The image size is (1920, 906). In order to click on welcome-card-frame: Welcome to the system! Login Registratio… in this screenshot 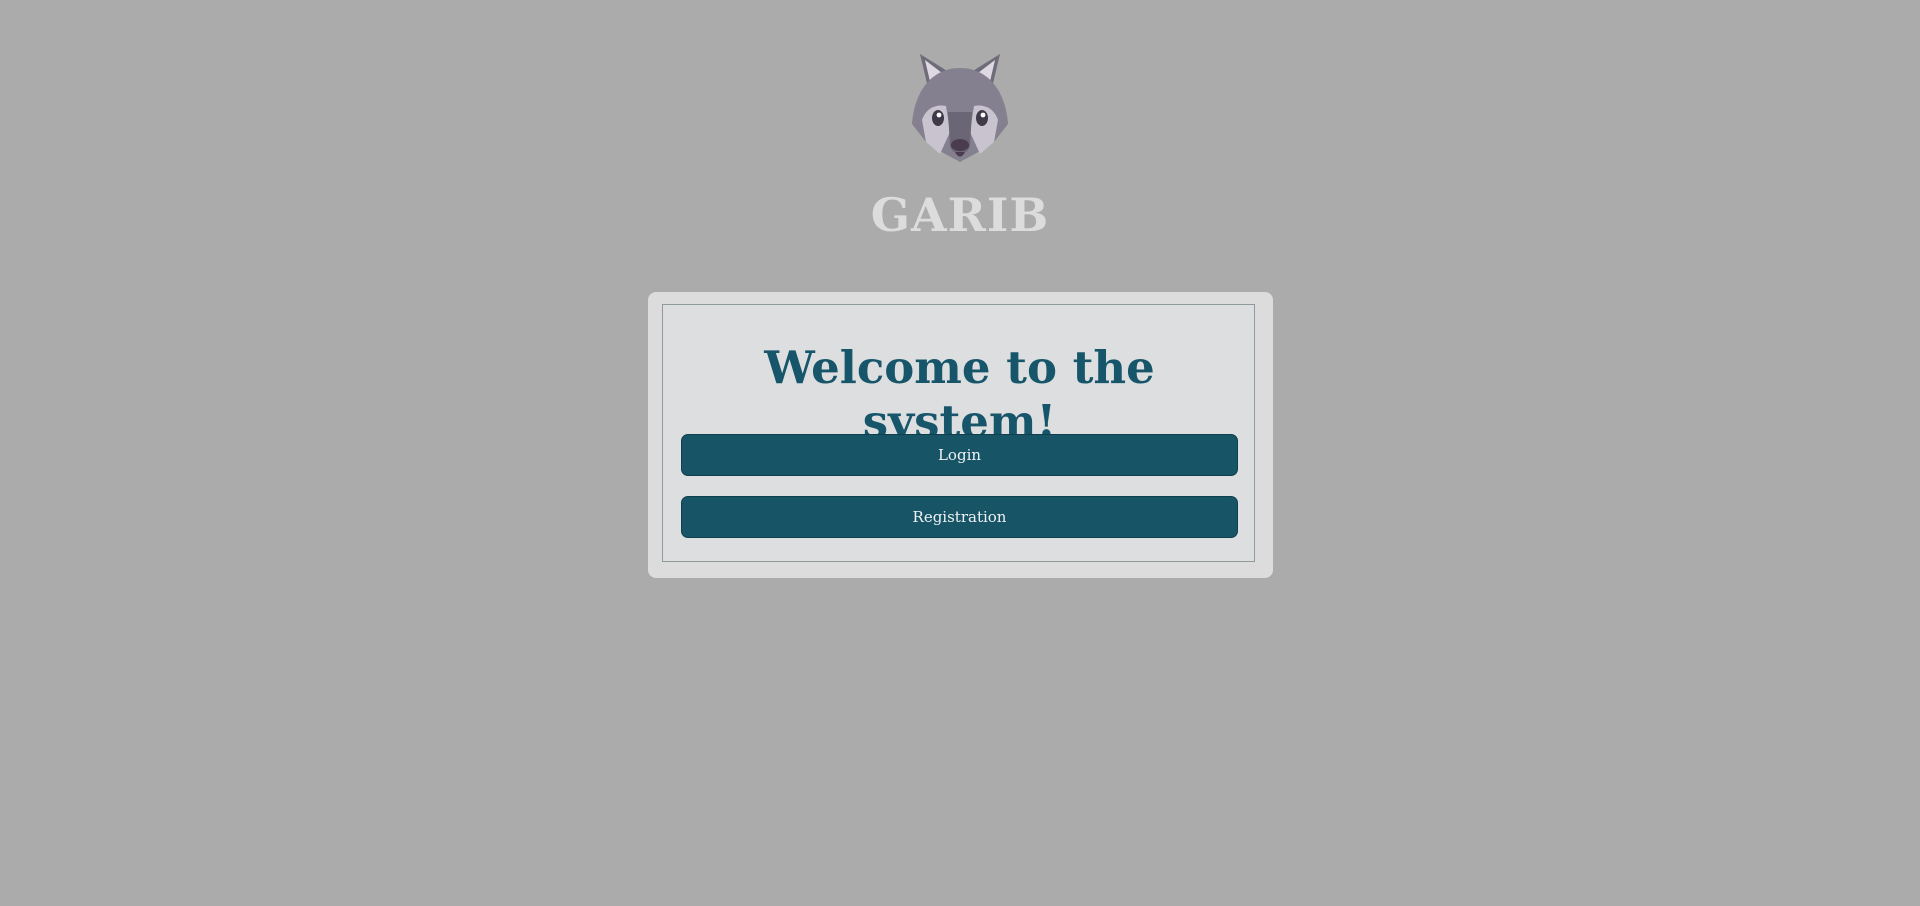, I will do `click(958, 433)`.